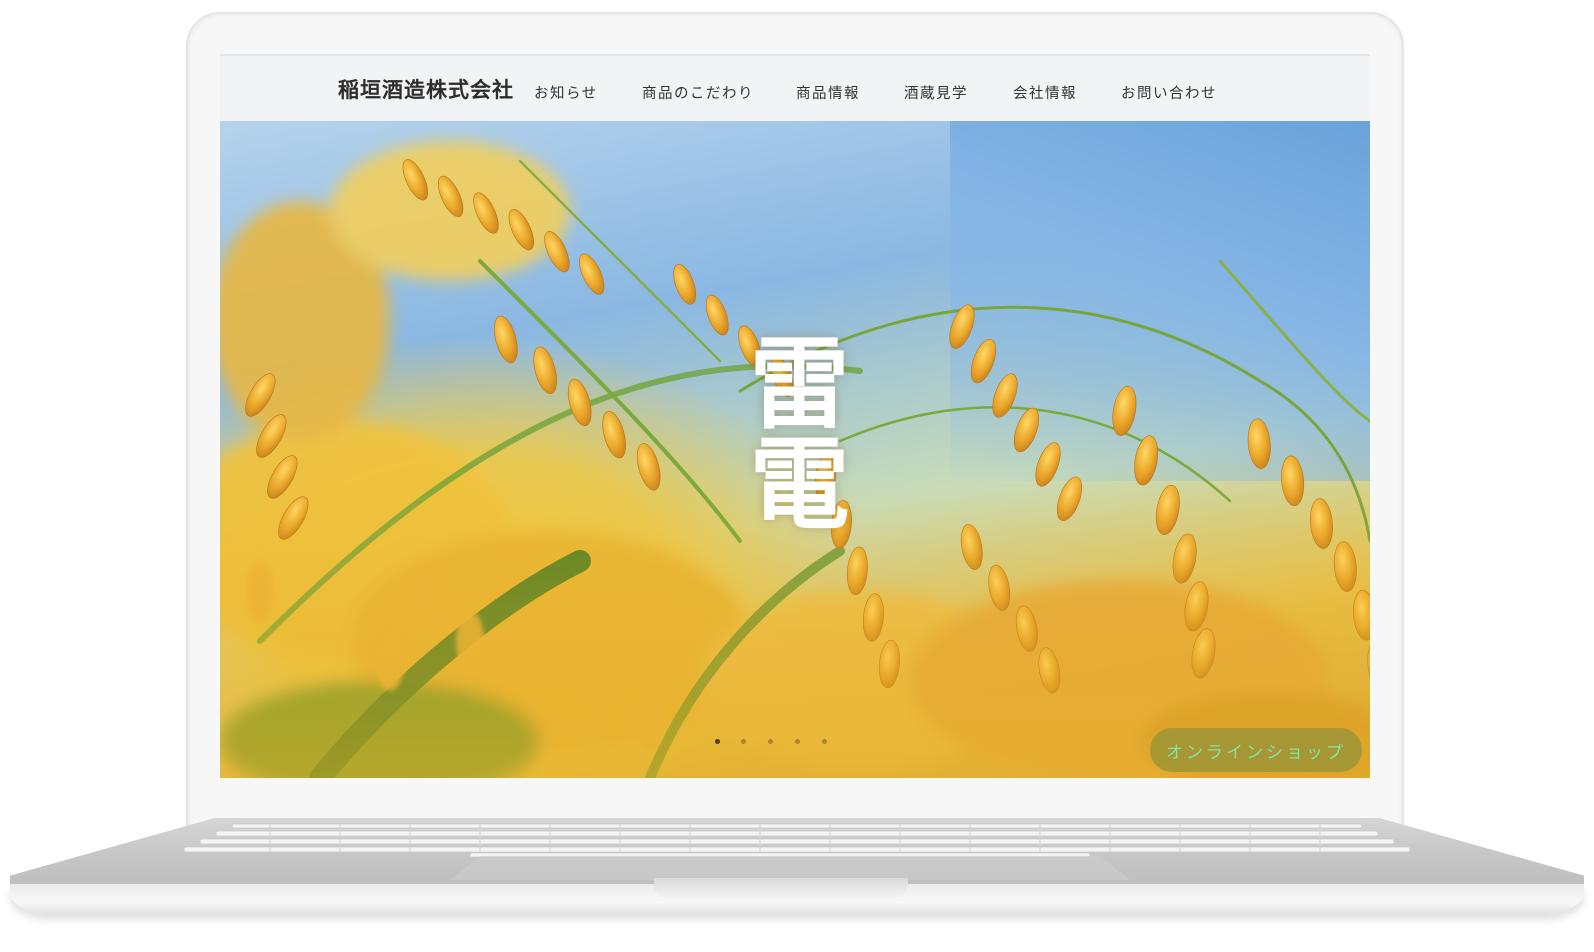 The height and width of the screenshot is (952, 1594). I want to click on nav-item-brewery-tour: 酒蔵見学, so click(936, 92).